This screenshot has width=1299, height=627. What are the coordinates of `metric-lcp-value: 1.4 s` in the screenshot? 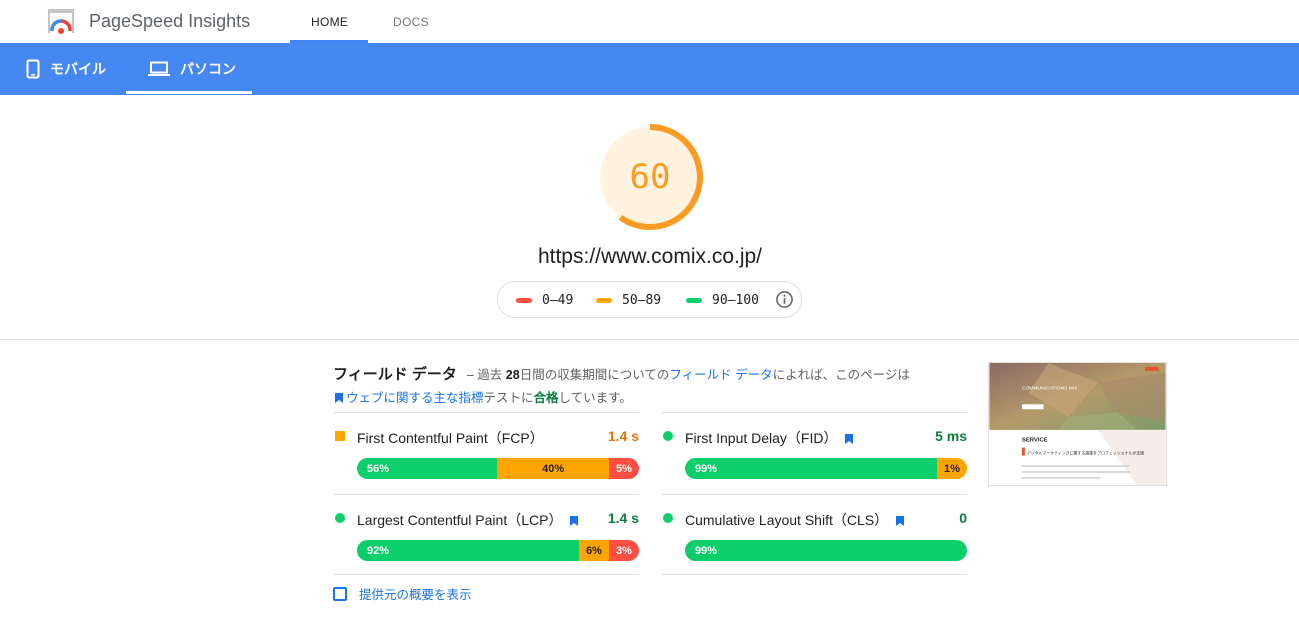 It's located at (623, 518).